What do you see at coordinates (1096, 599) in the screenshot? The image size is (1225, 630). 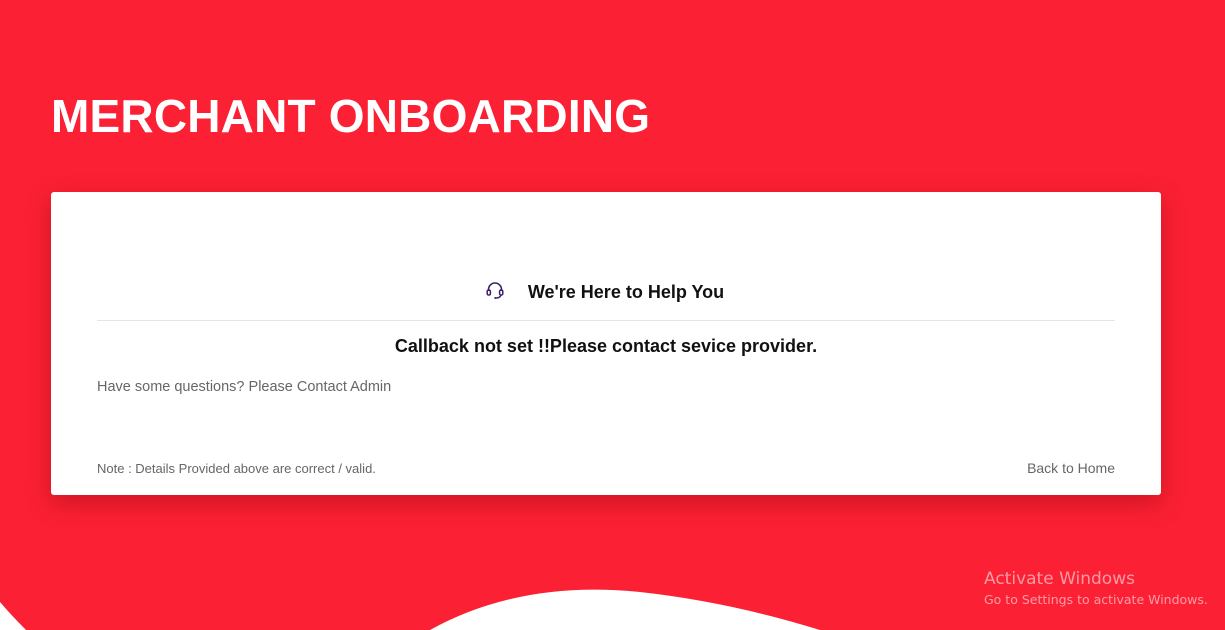 I see `activate-windows-subtitle: Go to Settings to activate Windows.` at bounding box center [1096, 599].